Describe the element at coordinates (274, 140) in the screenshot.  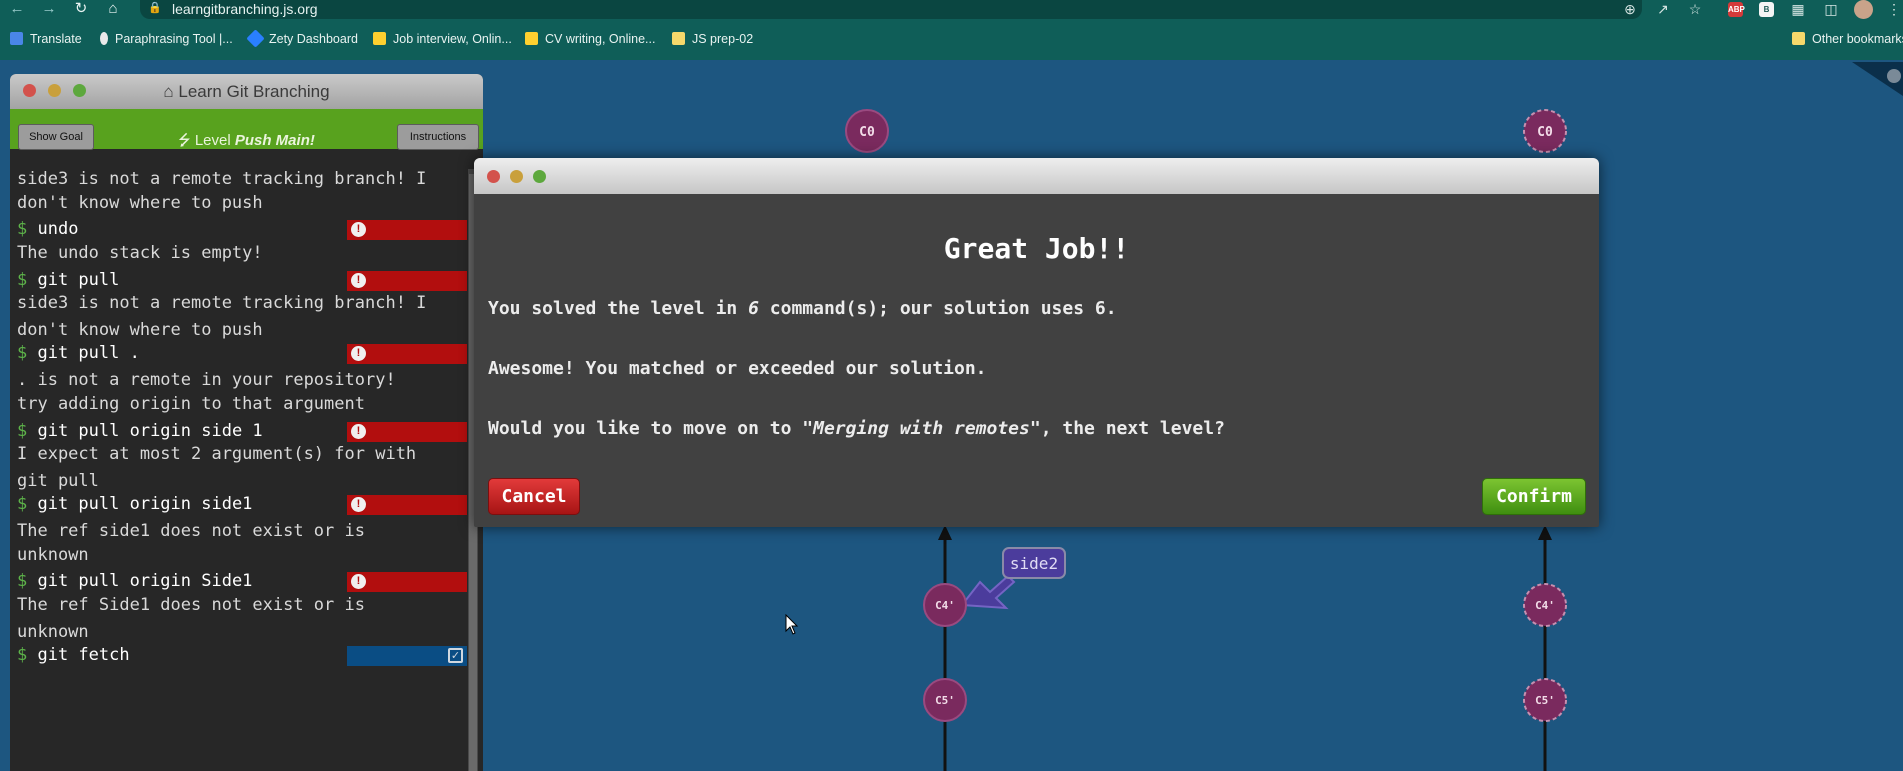
I see `level-name: Push Main!` at that location.